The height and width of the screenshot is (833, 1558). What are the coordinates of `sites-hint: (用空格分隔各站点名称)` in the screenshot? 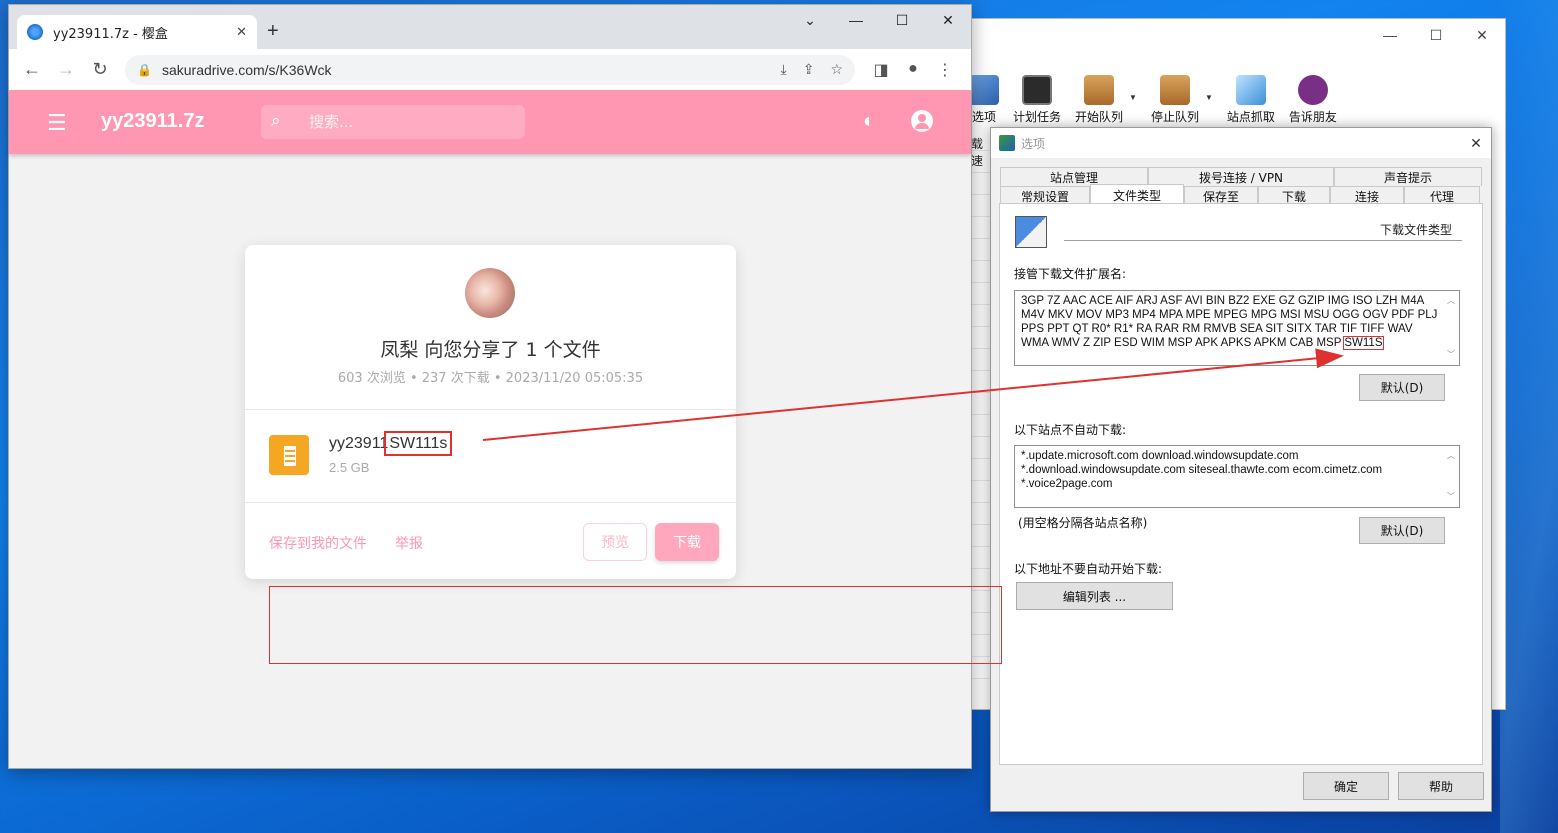 It's located at (1083, 523).